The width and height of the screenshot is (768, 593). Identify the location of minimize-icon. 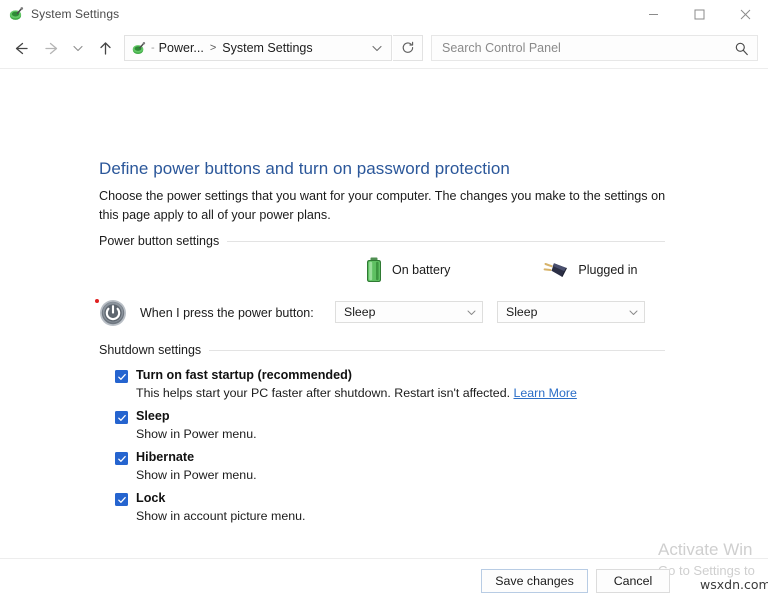
(653, 14).